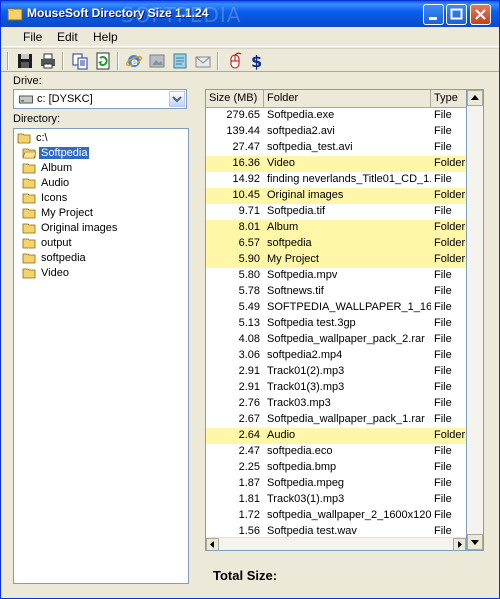 Image resolution: width=500 pixels, height=599 pixels. I want to click on arrow-up-icon, so click(475, 97).